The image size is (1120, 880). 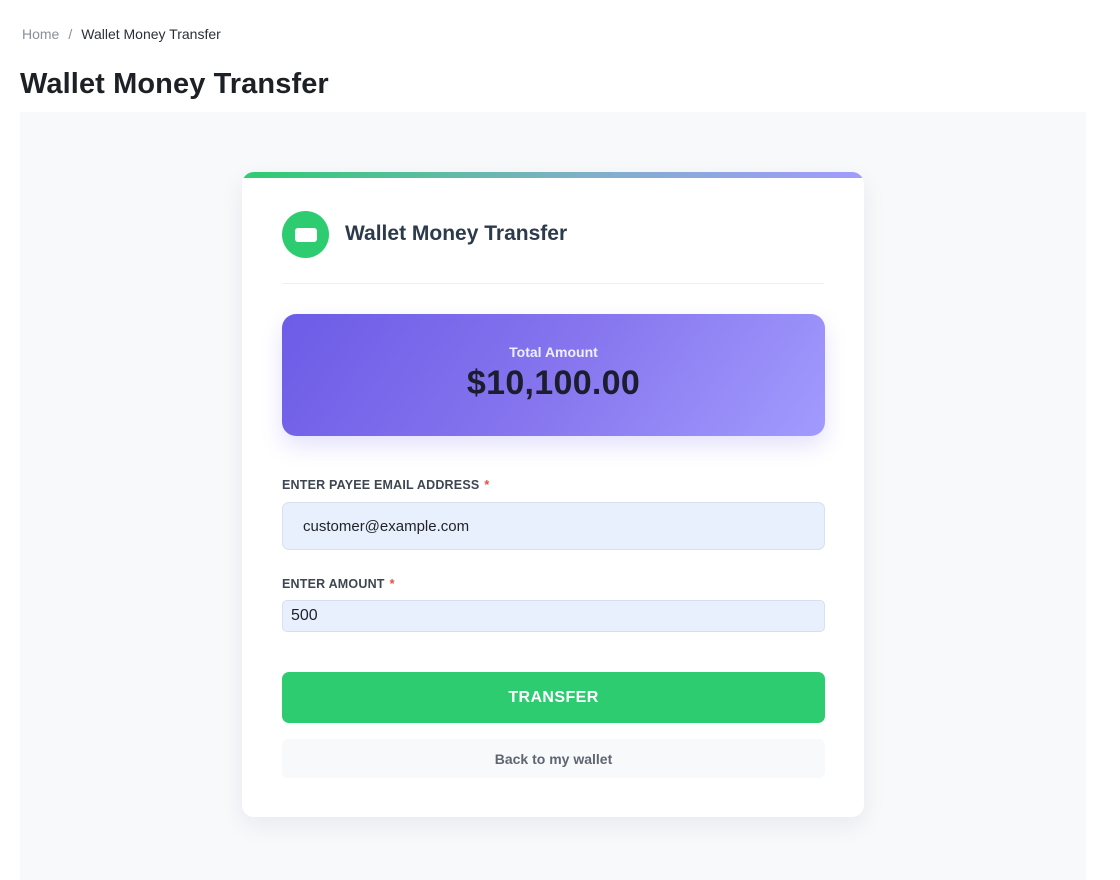 What do you see at coordinates (553, 616) in the screenshot?
I see `amount-input` at bounding box center [553, 616].